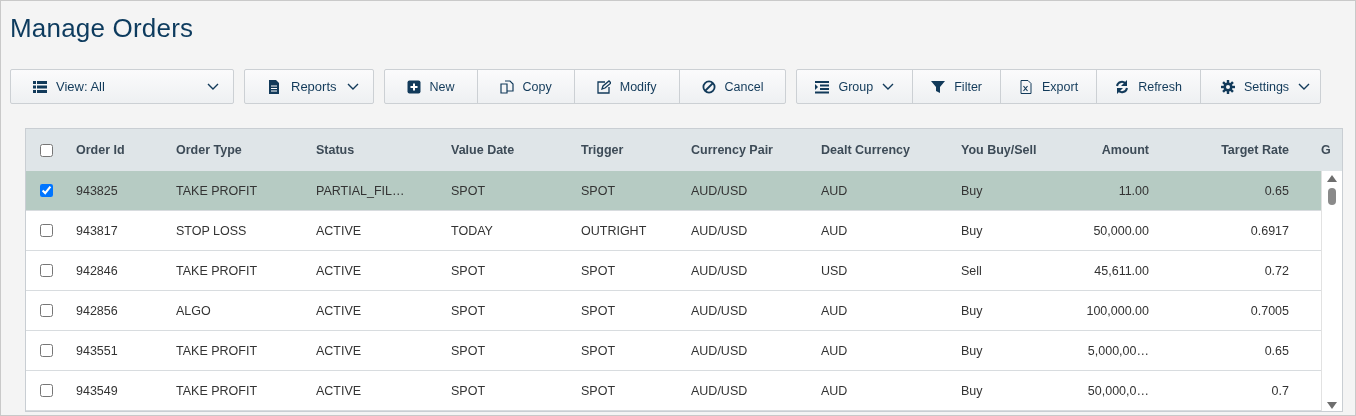 The height and width of the screenshot is (416, 1356). What do you see at coordinates (97, 390) in the screenshot?
I see `table-cell-text: 943549` at bounding box center [97, 390].